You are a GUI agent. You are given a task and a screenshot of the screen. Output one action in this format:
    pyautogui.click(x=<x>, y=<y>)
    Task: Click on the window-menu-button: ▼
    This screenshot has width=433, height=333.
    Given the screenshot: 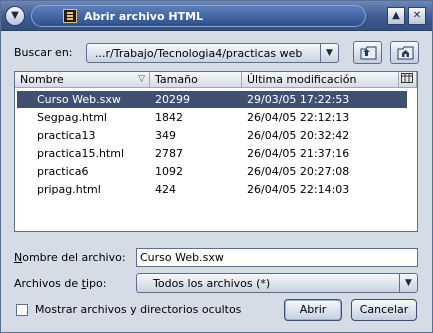 What is the action you would take?
    pyautogui.click(x=15, y=16)
    